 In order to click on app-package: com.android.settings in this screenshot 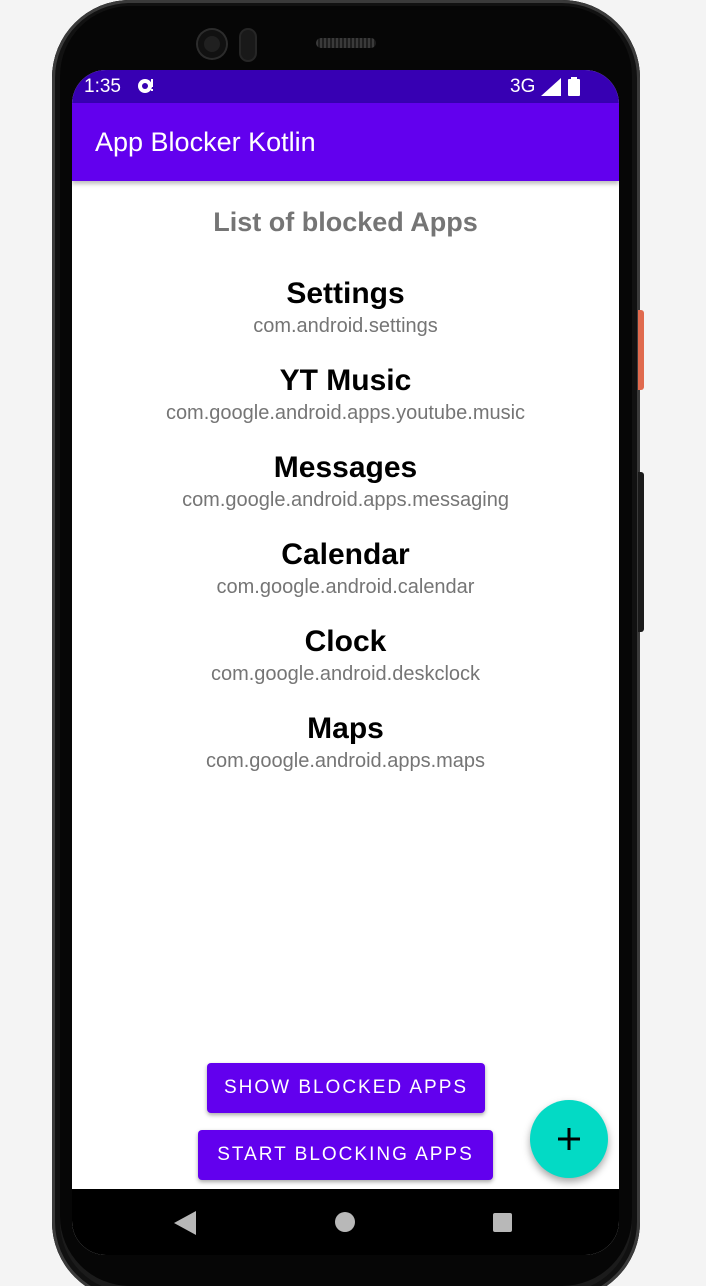, I will do `click(345, 326)`.